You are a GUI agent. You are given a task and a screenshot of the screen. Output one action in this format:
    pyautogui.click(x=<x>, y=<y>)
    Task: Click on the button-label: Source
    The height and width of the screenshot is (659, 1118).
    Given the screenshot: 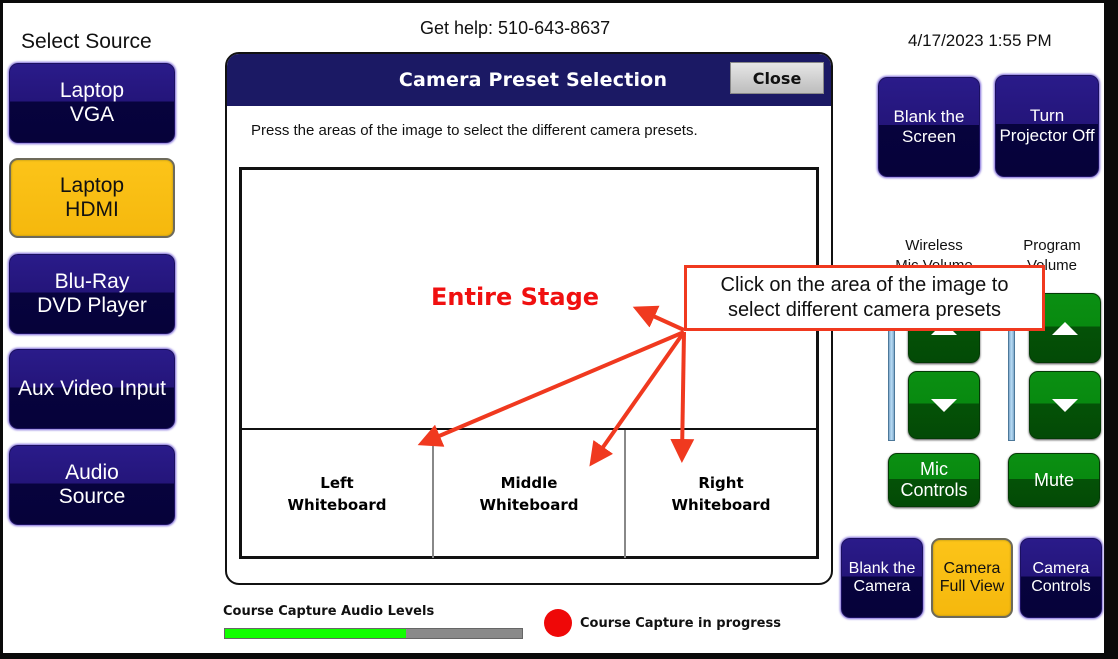 What is the action you would take?
    pyautogui.click(x=92, y=496)
    